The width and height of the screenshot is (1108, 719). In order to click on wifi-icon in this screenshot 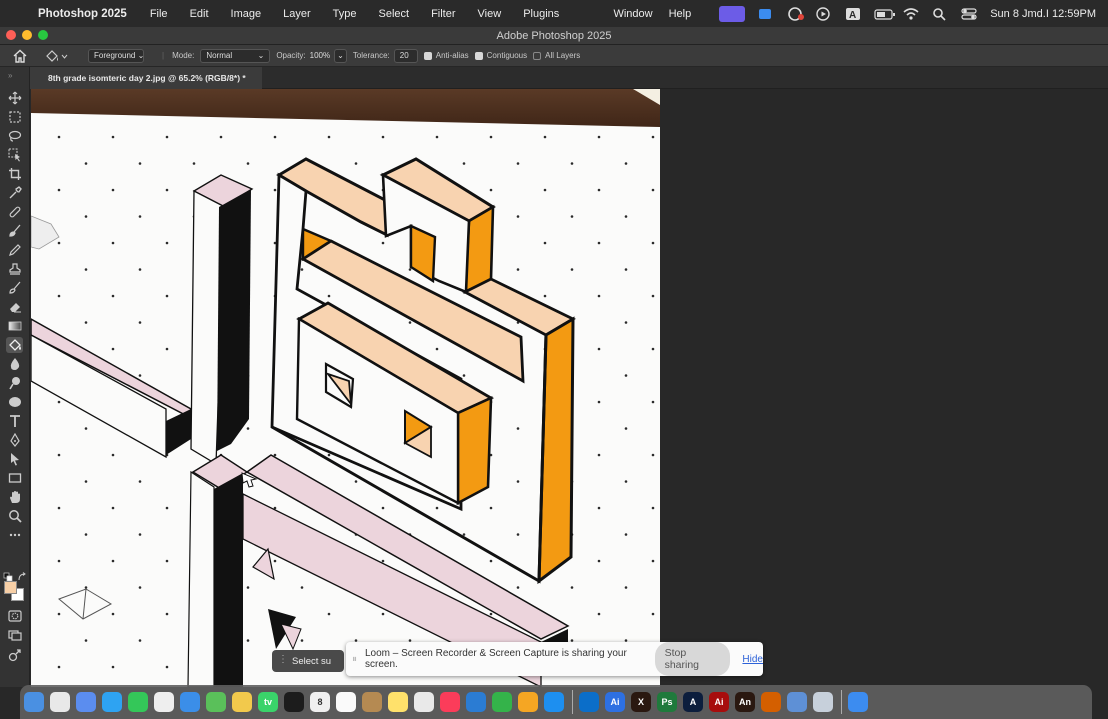, I will do `click(911, 14)`.